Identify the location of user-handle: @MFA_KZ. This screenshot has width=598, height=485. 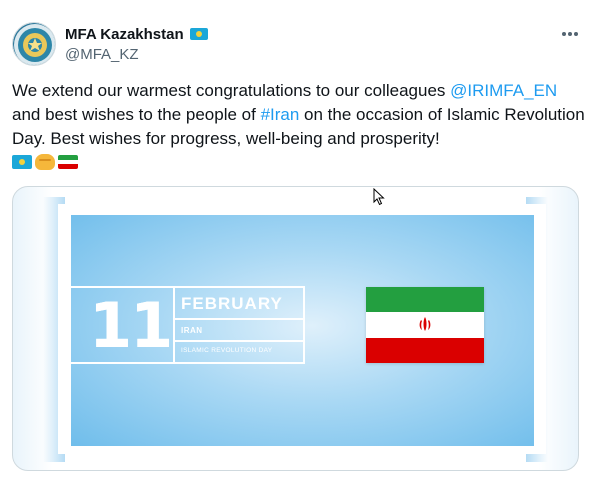
(102, 54).